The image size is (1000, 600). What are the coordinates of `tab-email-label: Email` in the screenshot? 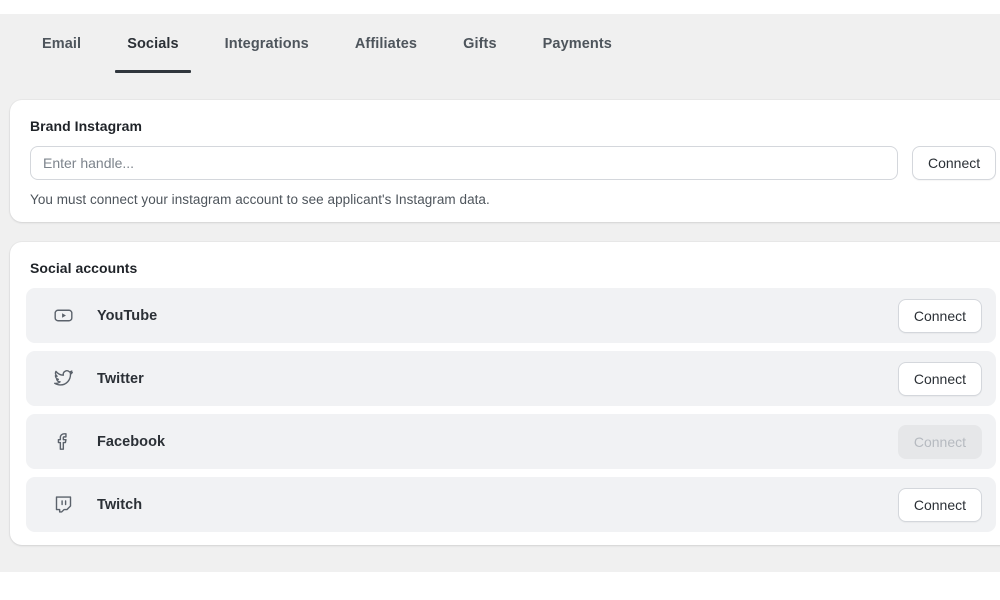 It's located at (62, 43).